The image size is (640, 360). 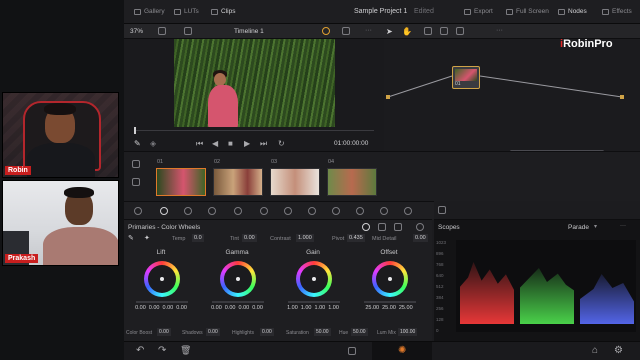 What do you see at coordinates (198, 238) in the screenshot?
I see `param-value: 0.0` at bounding box center [198, 238].